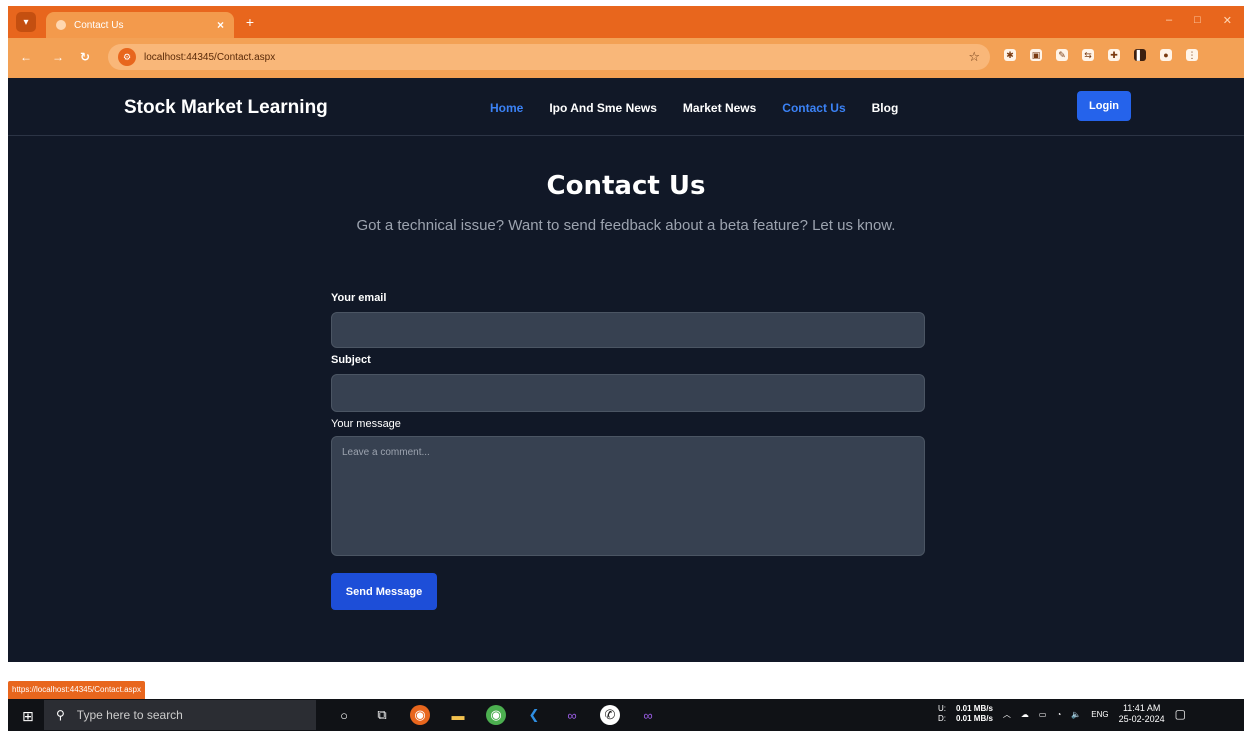 Image resolution: width=1244 pixels, height=731 pixels. I want to click on extensions-puzzle-icon: ✚, so click(1114, 55).